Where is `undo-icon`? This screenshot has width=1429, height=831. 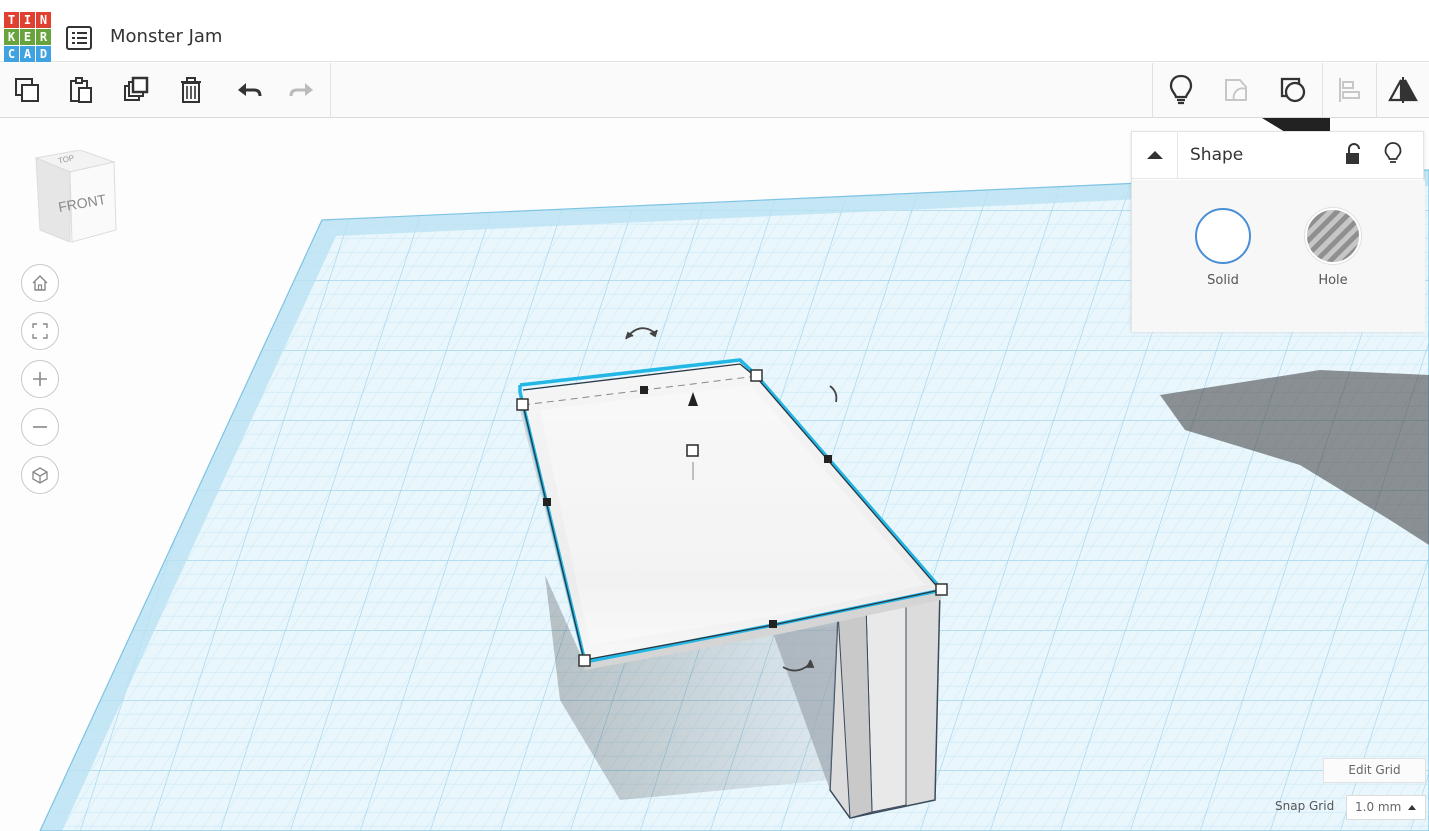
undo-icon is located at coordinates (249, 90).